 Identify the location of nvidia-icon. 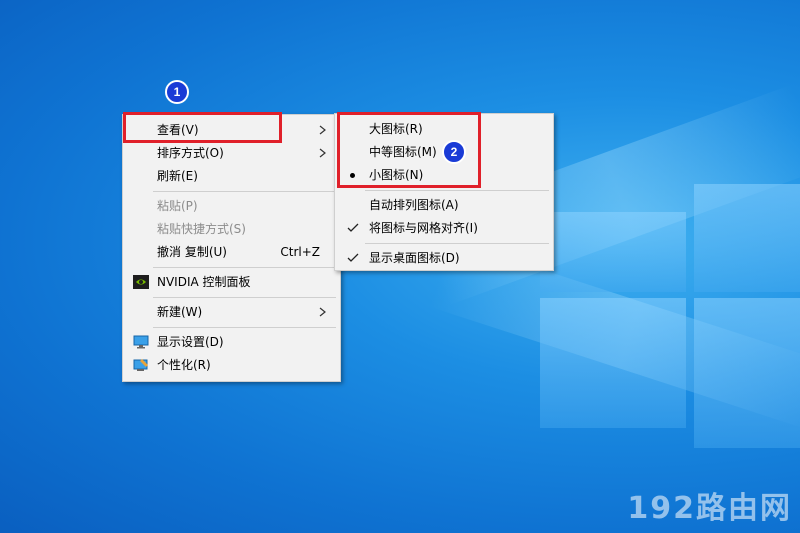
(141, 282).